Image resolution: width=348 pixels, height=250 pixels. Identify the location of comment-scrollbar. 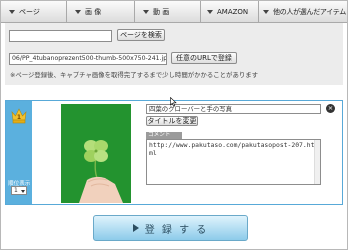
(317, 162).